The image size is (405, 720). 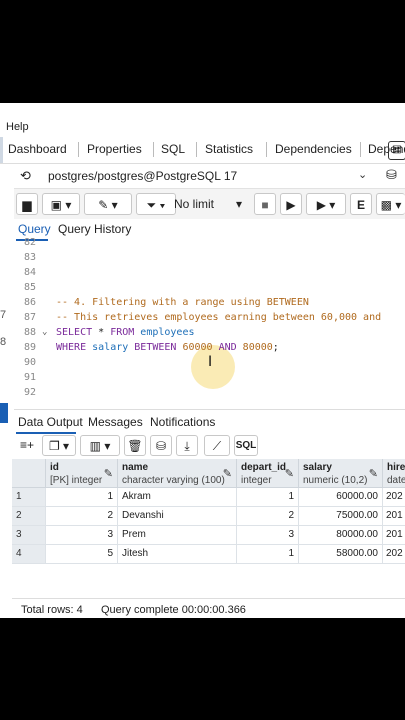 I want to click on explain-button: E, so click(x=361, y=204).